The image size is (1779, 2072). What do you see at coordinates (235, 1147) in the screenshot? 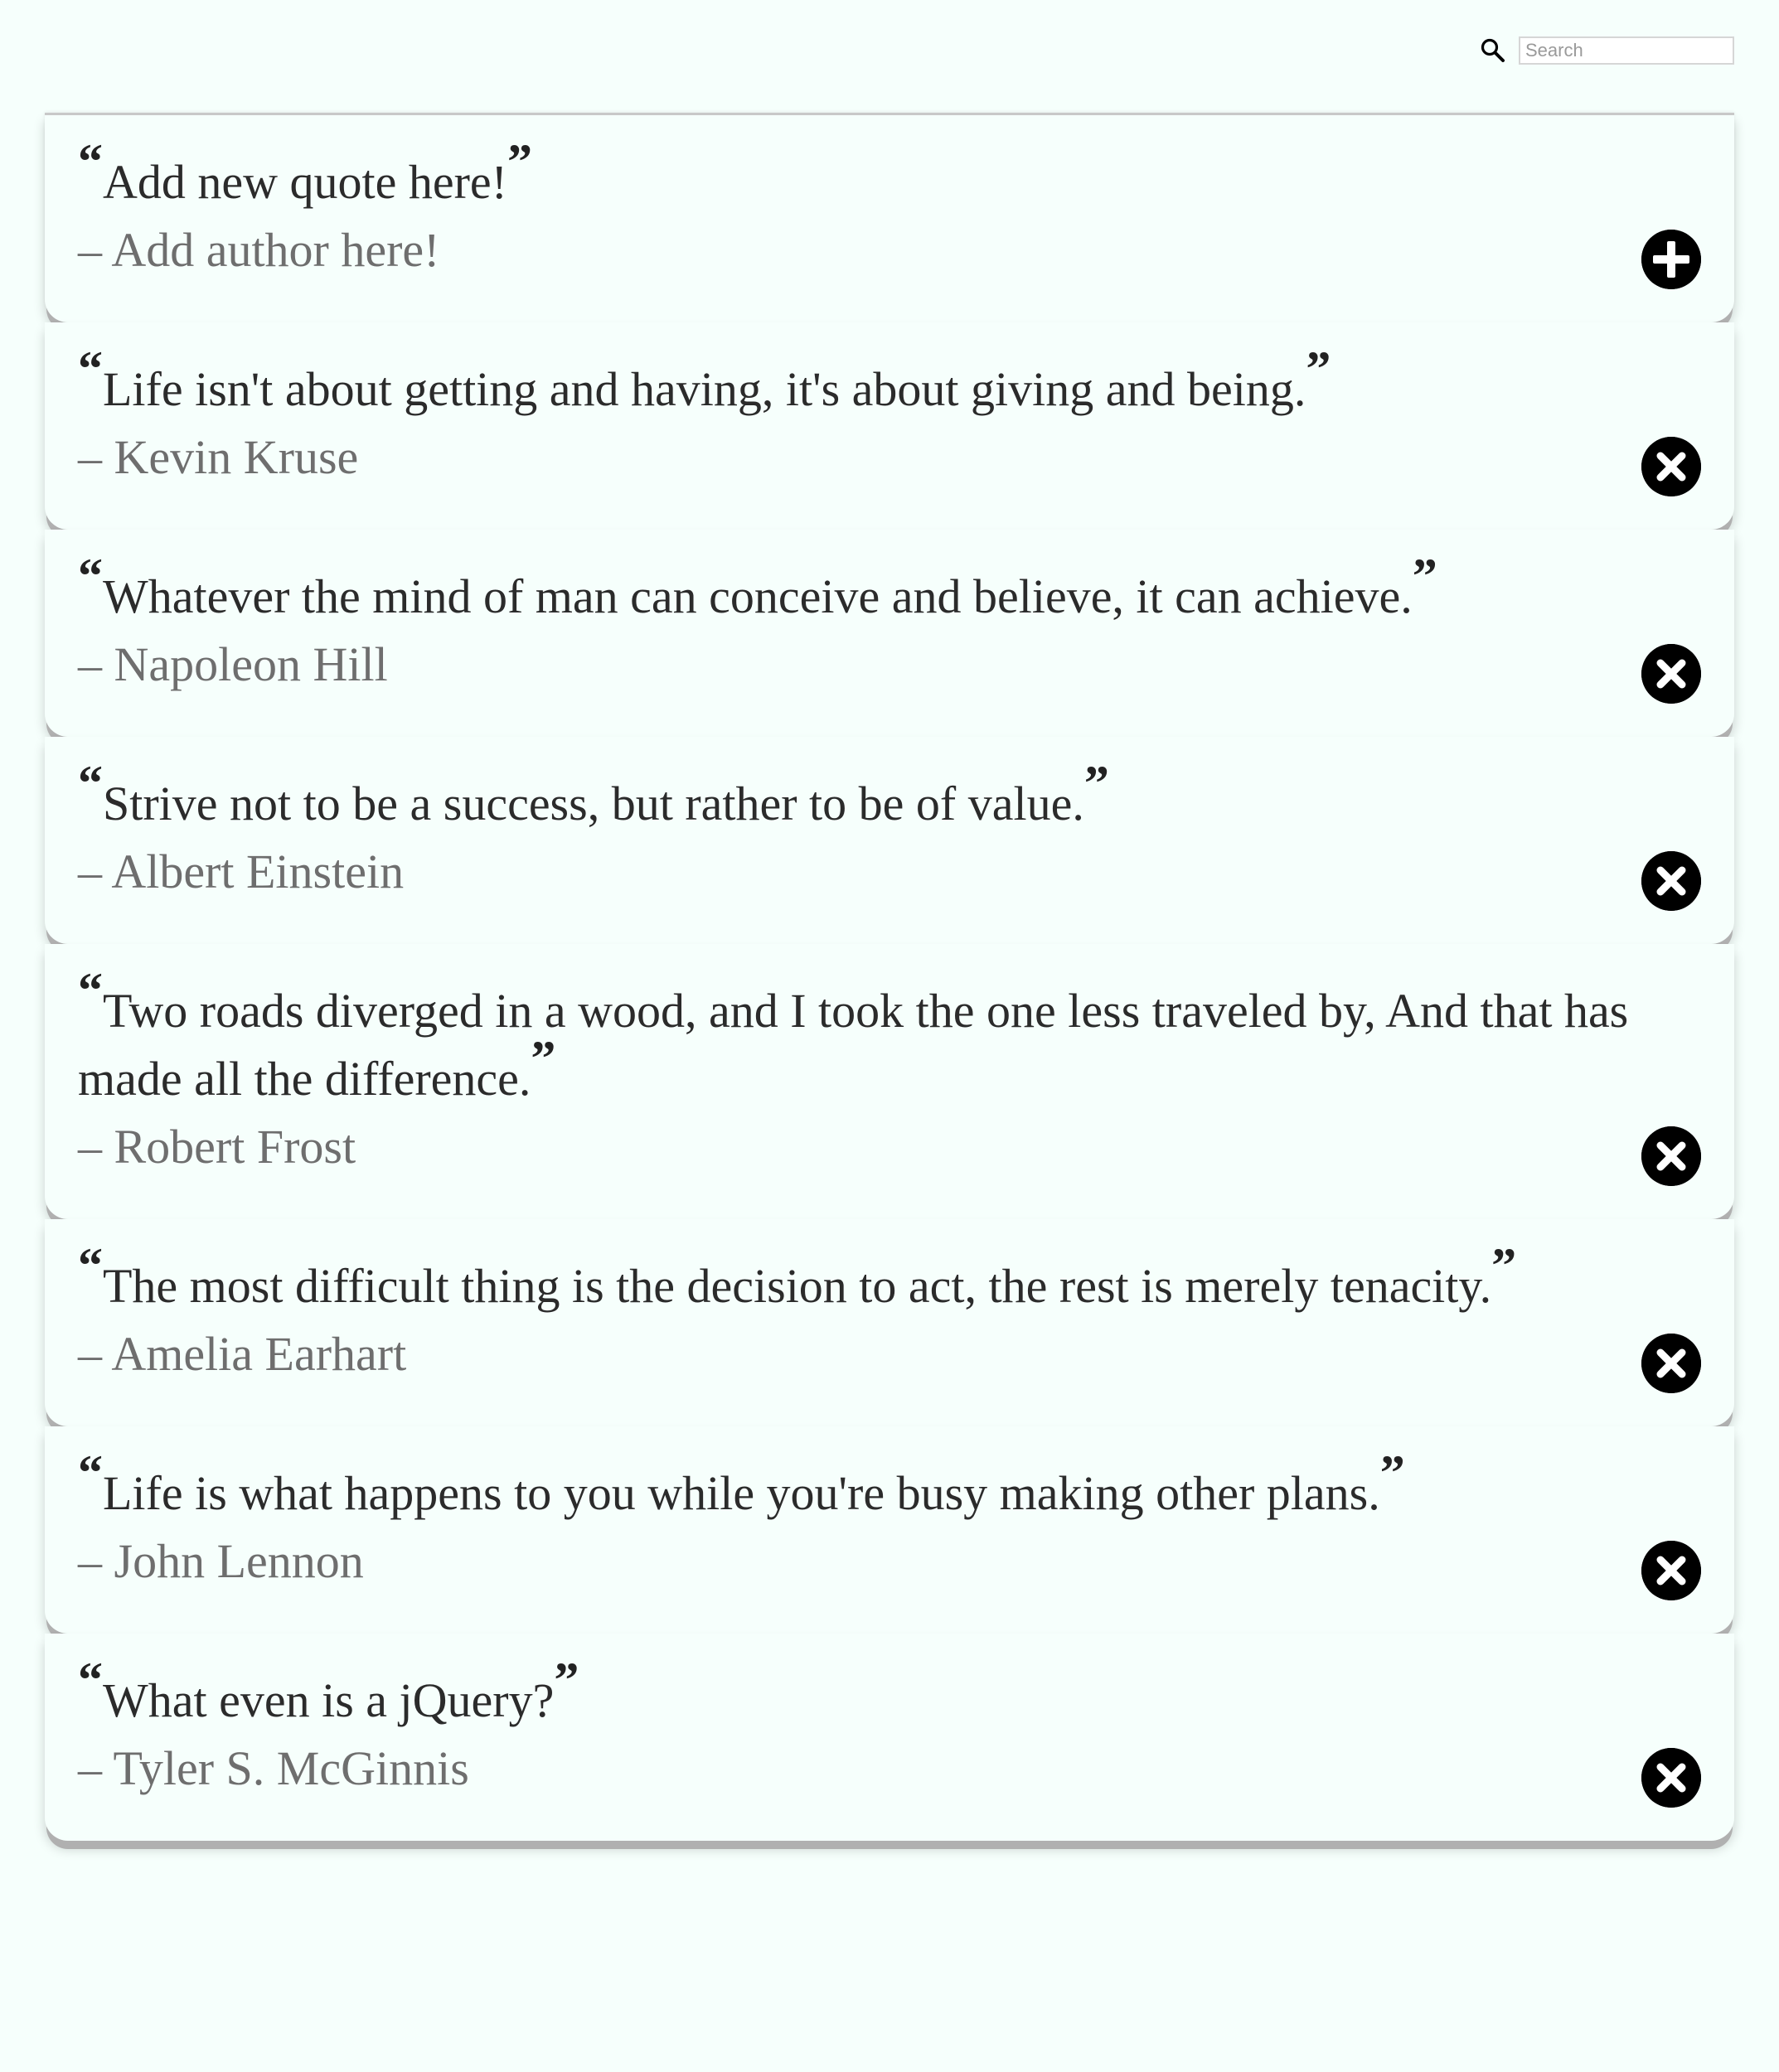
I see `author-name: Robert Frost` at bounding box center [235, 1147].